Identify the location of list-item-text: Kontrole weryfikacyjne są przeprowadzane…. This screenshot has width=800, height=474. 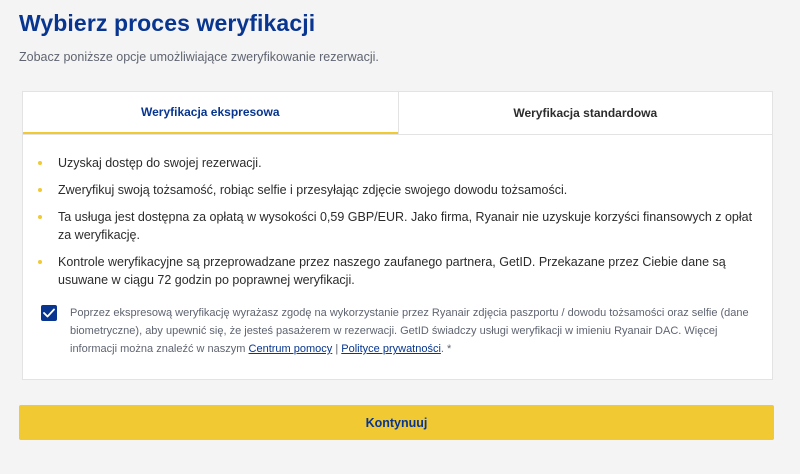
(392, 271).